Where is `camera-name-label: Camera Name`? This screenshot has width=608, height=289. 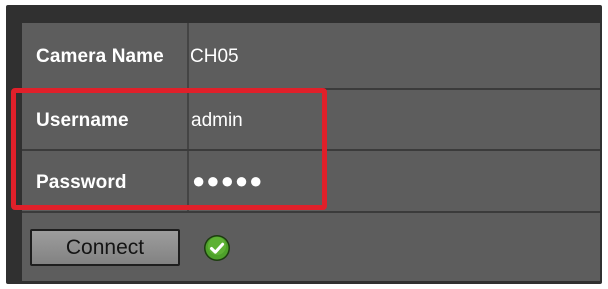 camera-name-label: Camera Name is located at coordinates (100, 56).